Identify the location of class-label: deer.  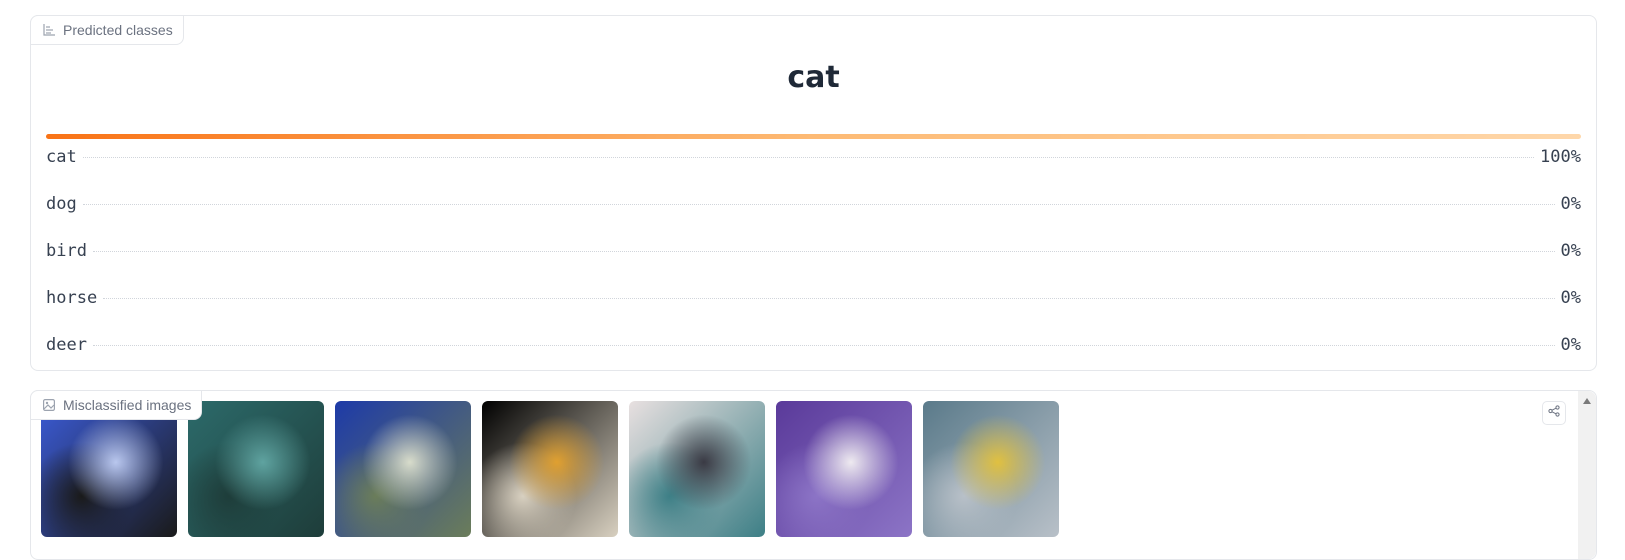
(66, 345).